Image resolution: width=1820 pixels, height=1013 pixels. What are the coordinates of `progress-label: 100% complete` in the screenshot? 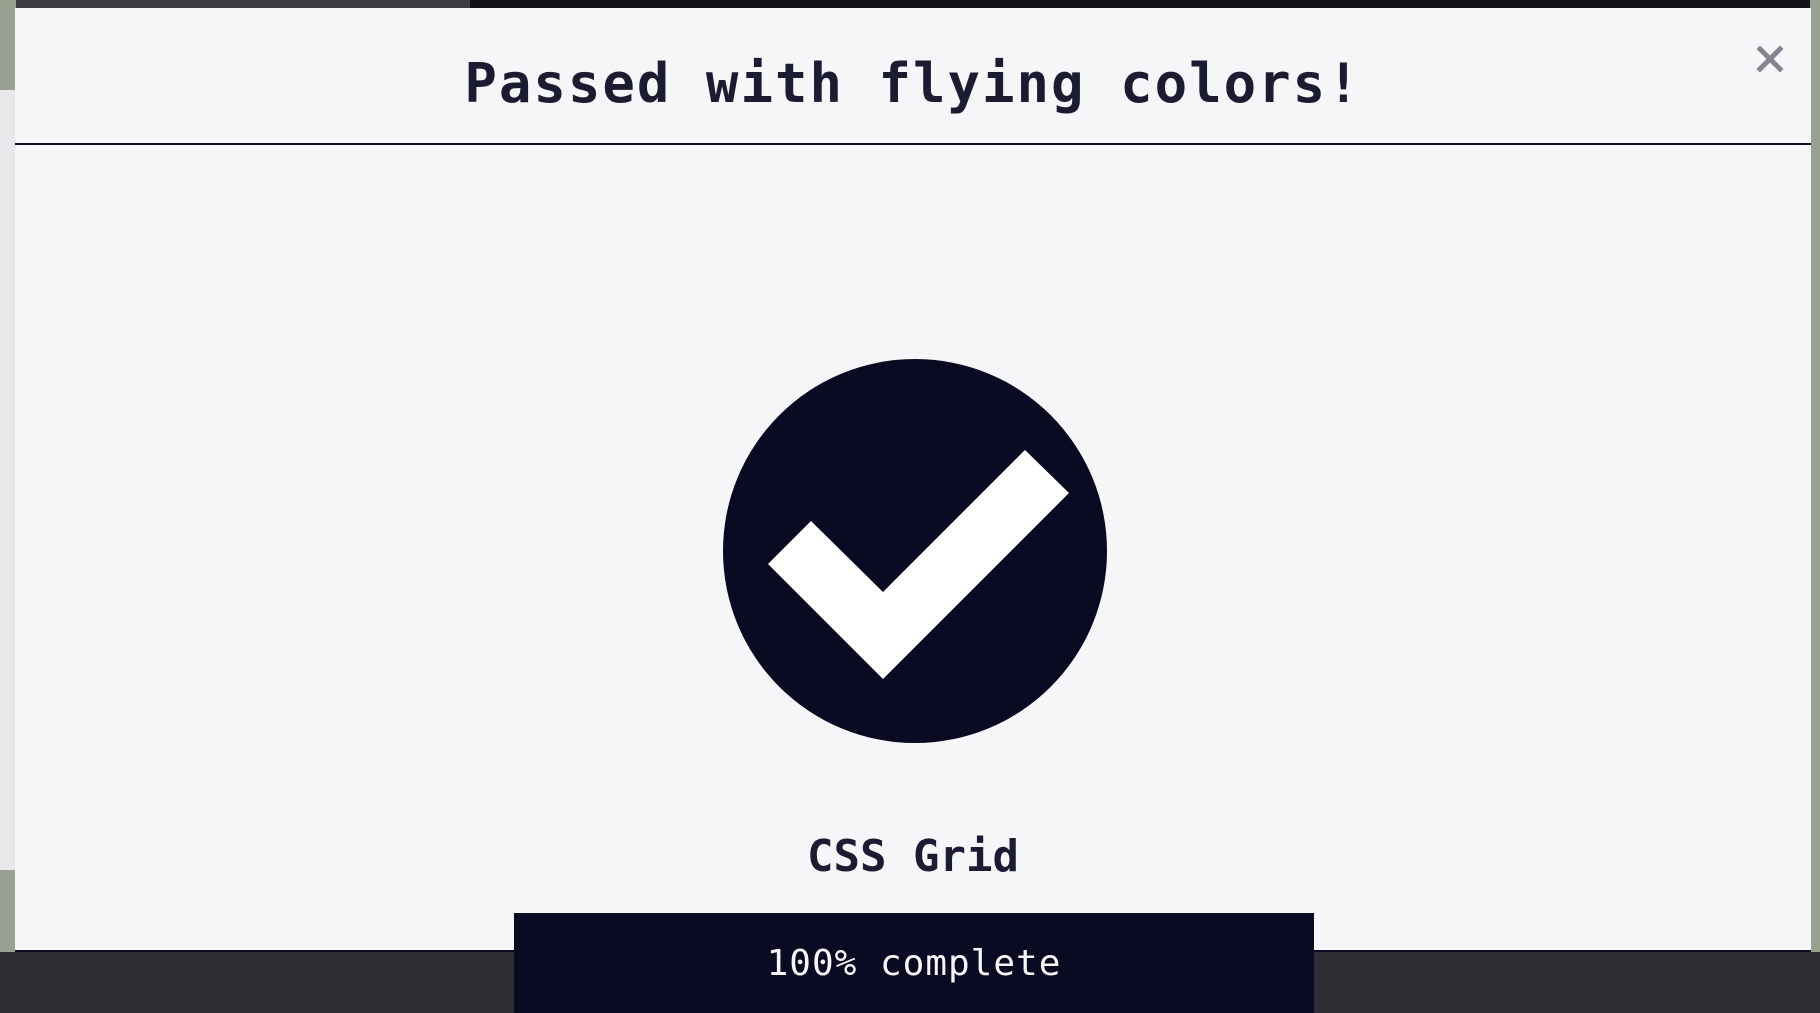 It's located at (914, 963).